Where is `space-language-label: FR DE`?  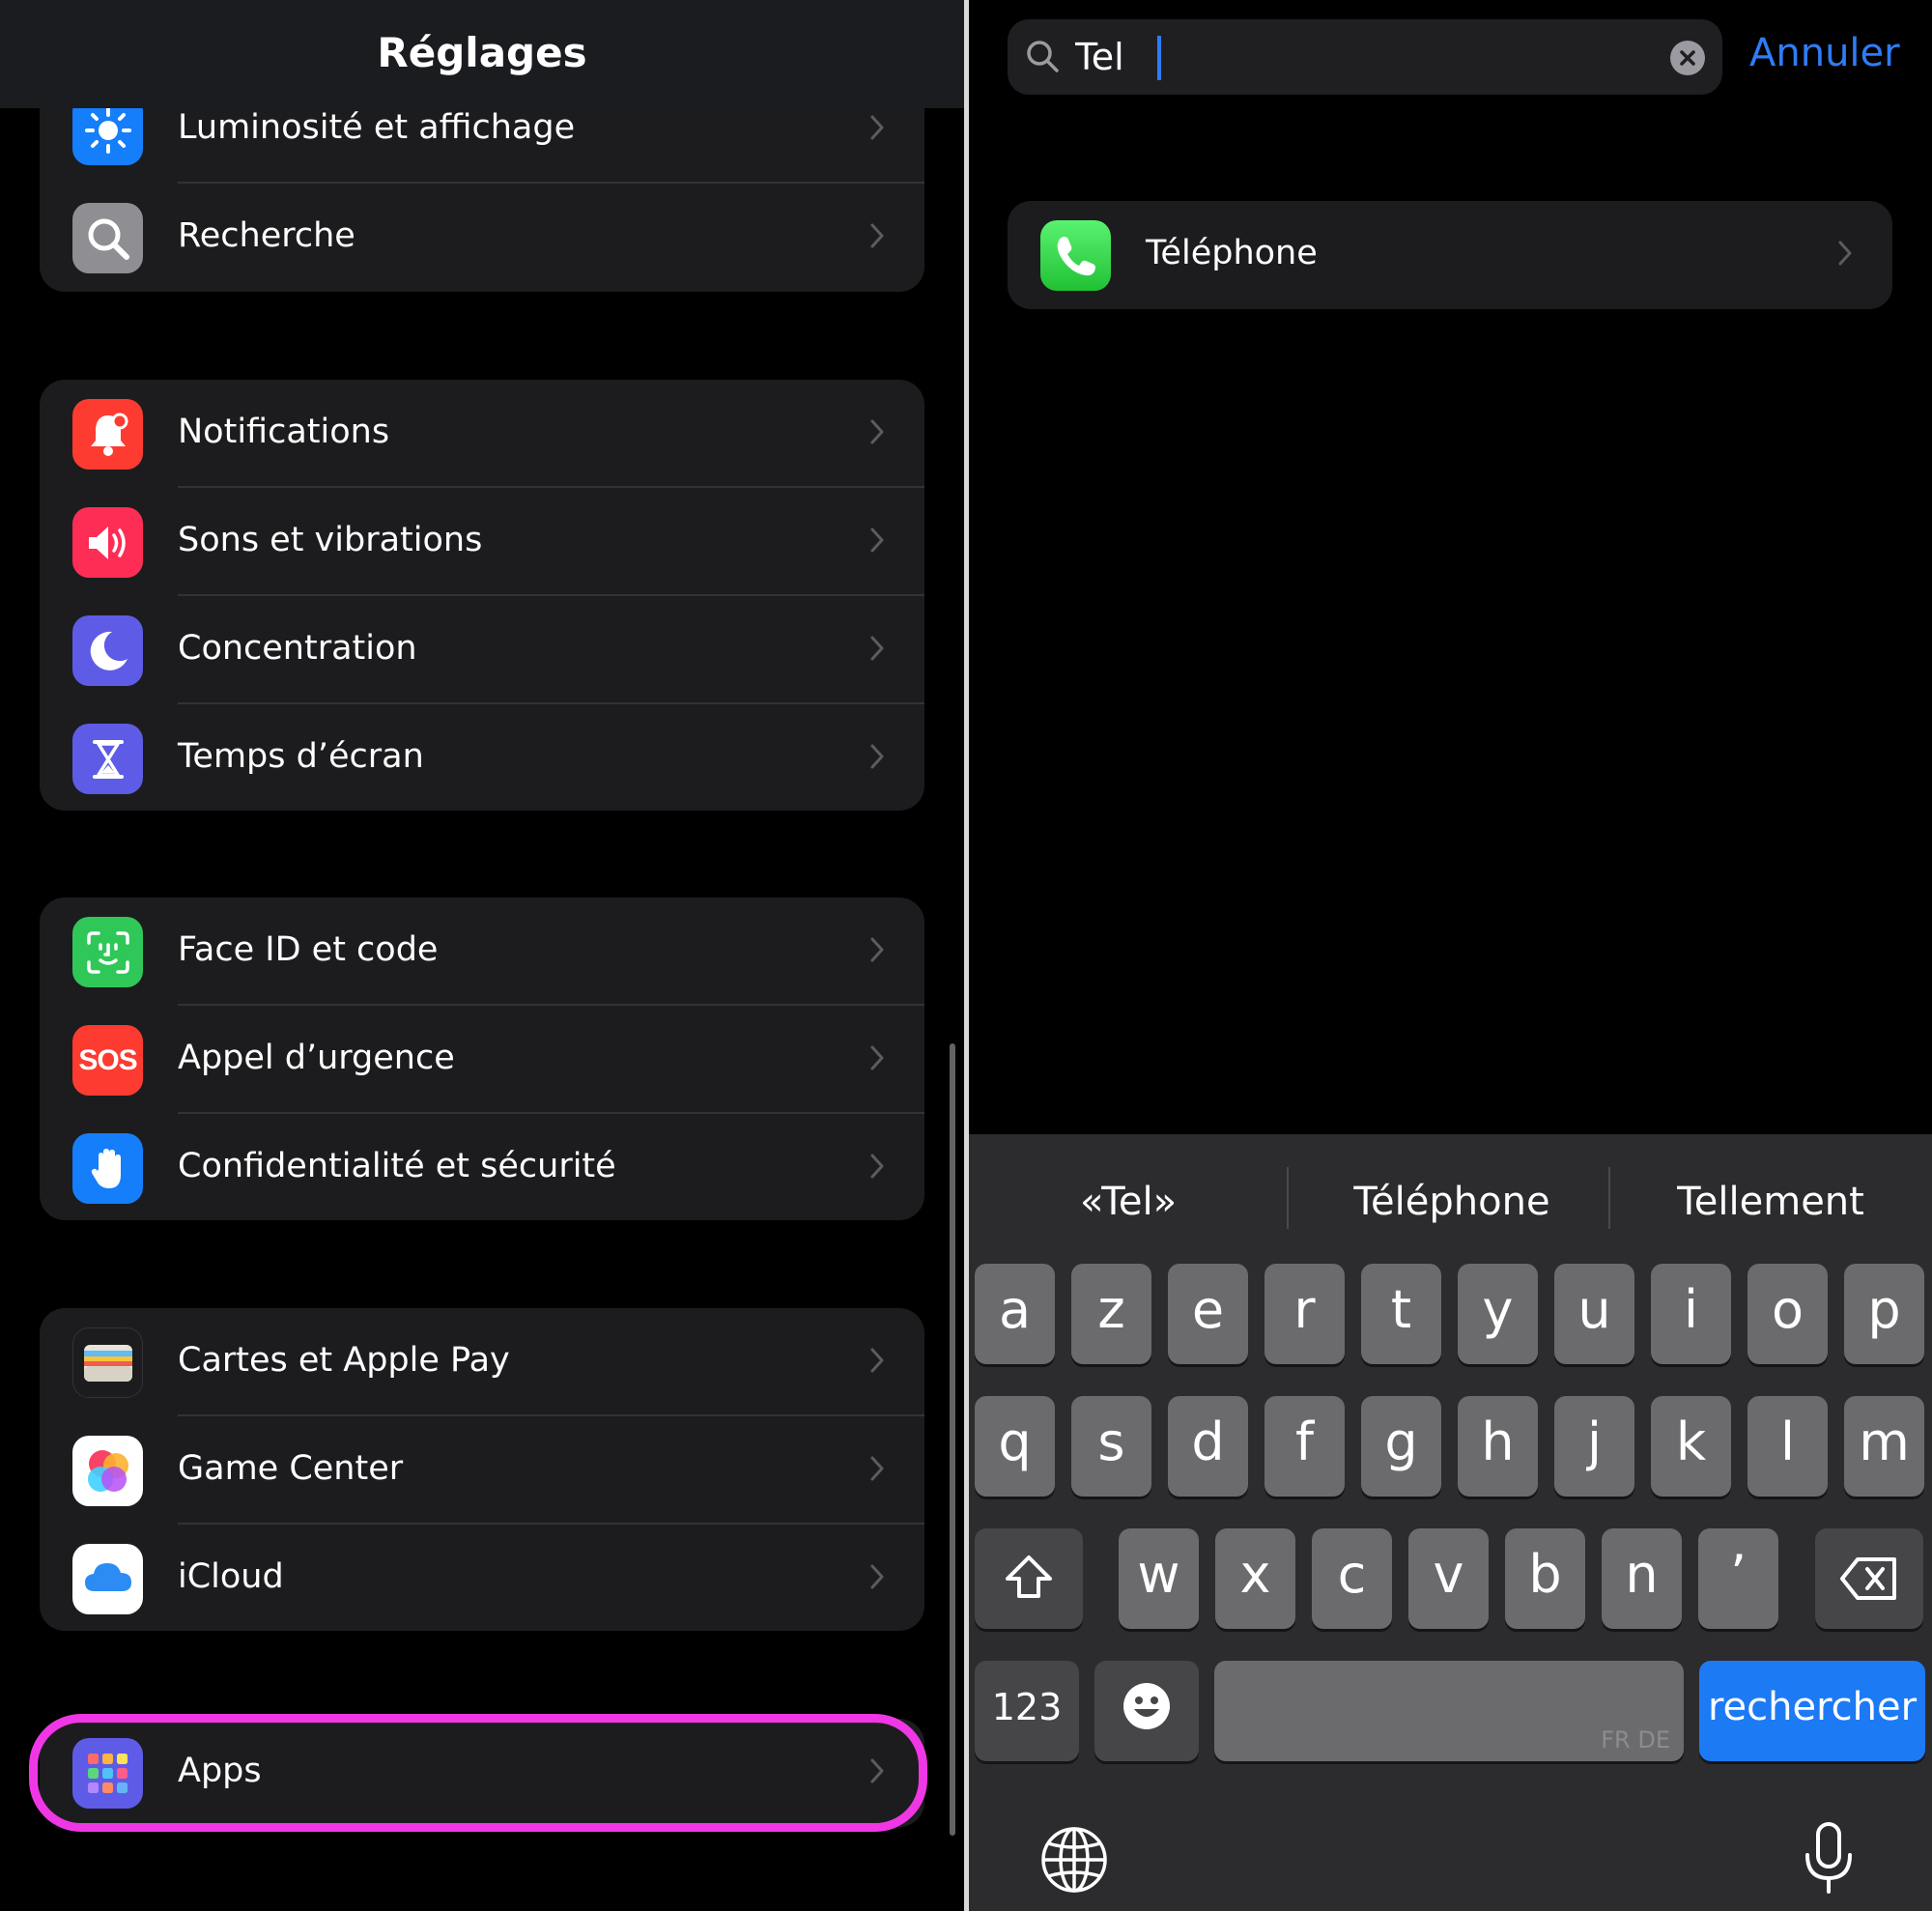
space-language-label: FR DE is located at coordinates (1635, 1740).